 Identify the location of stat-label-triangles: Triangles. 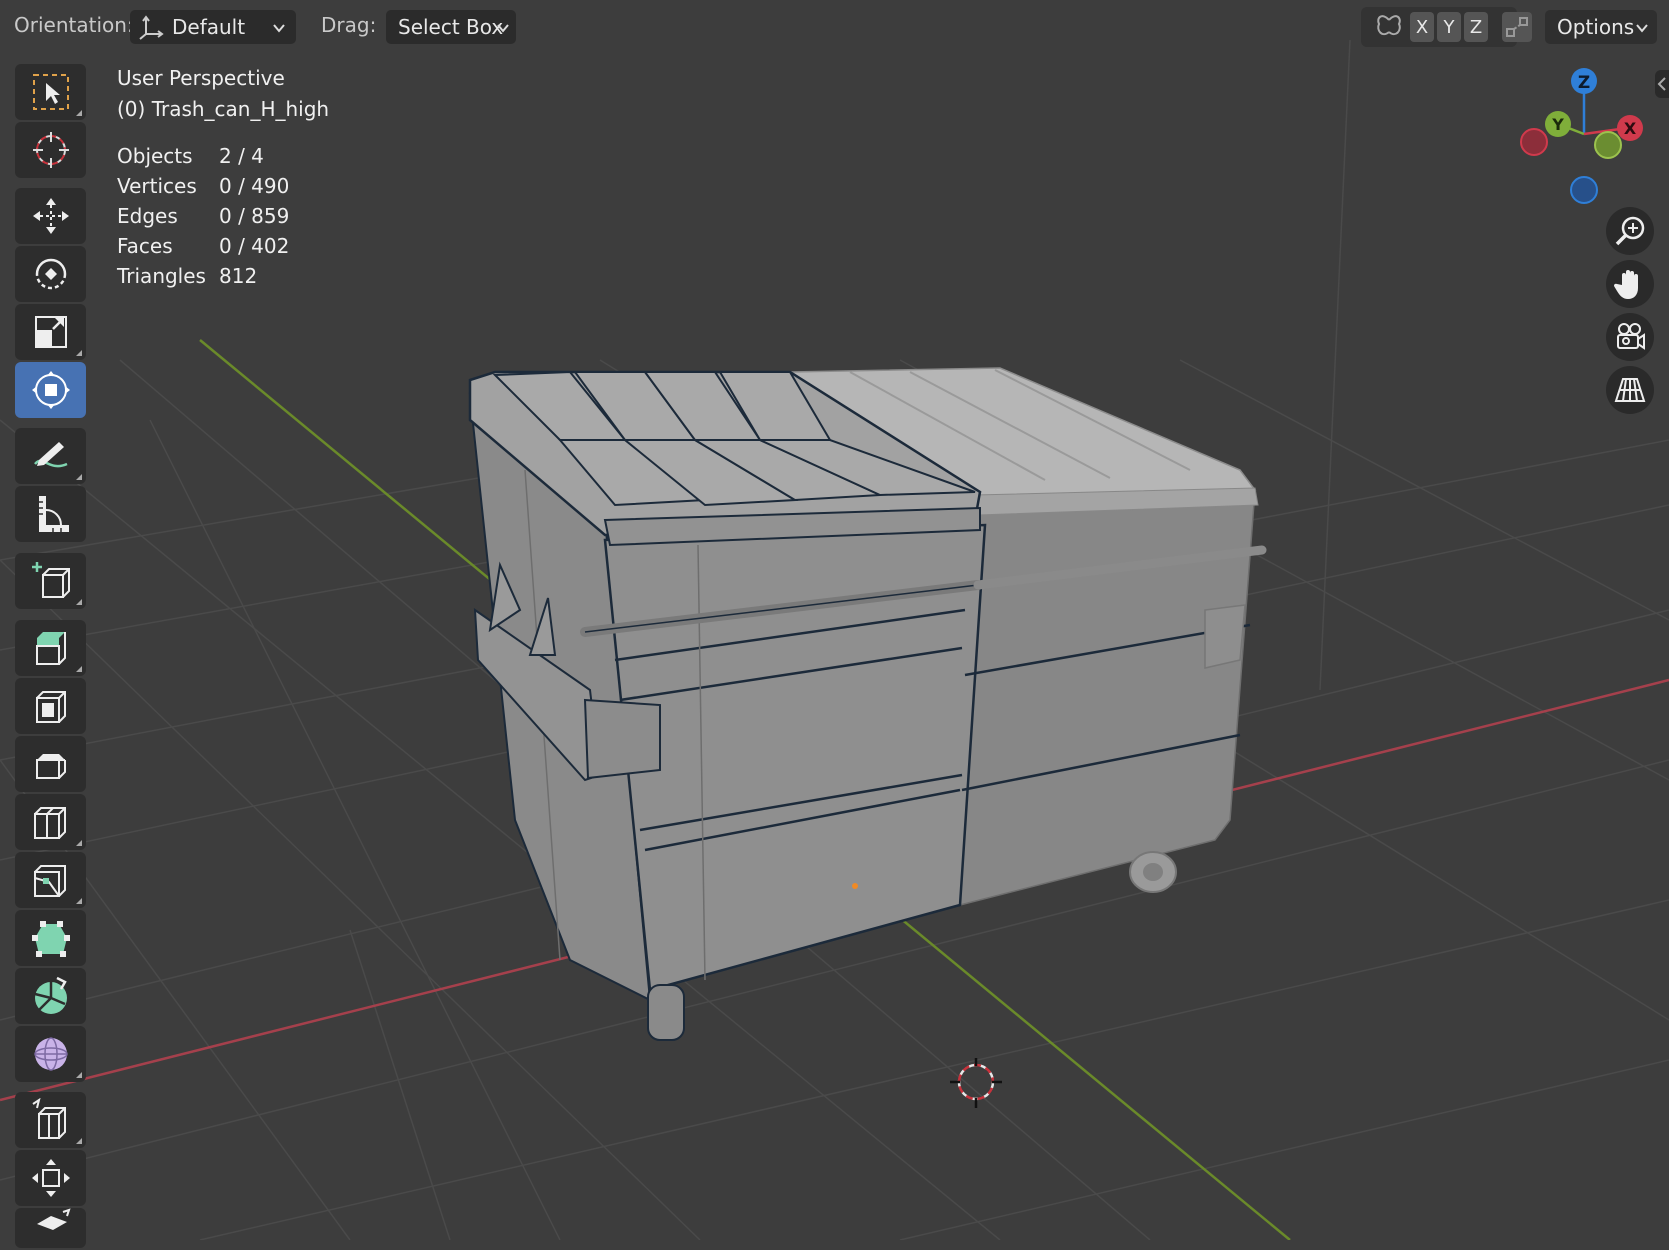
(161, 276).